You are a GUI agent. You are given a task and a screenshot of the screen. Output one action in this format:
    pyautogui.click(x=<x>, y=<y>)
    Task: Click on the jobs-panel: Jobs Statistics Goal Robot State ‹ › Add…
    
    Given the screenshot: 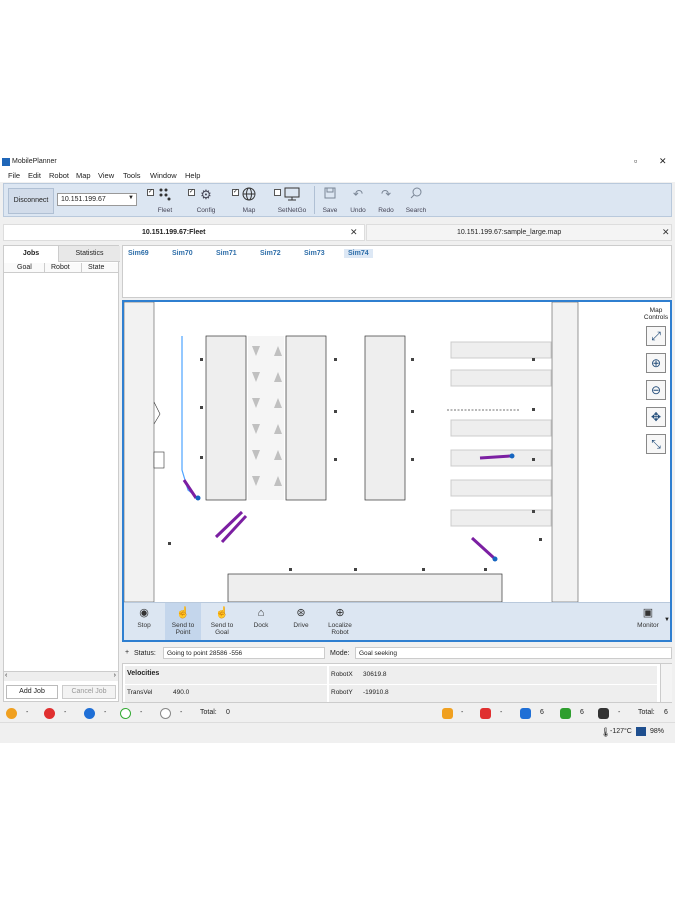 What is the action you would take?
    pyautogui.click(x=61, y=473)
    